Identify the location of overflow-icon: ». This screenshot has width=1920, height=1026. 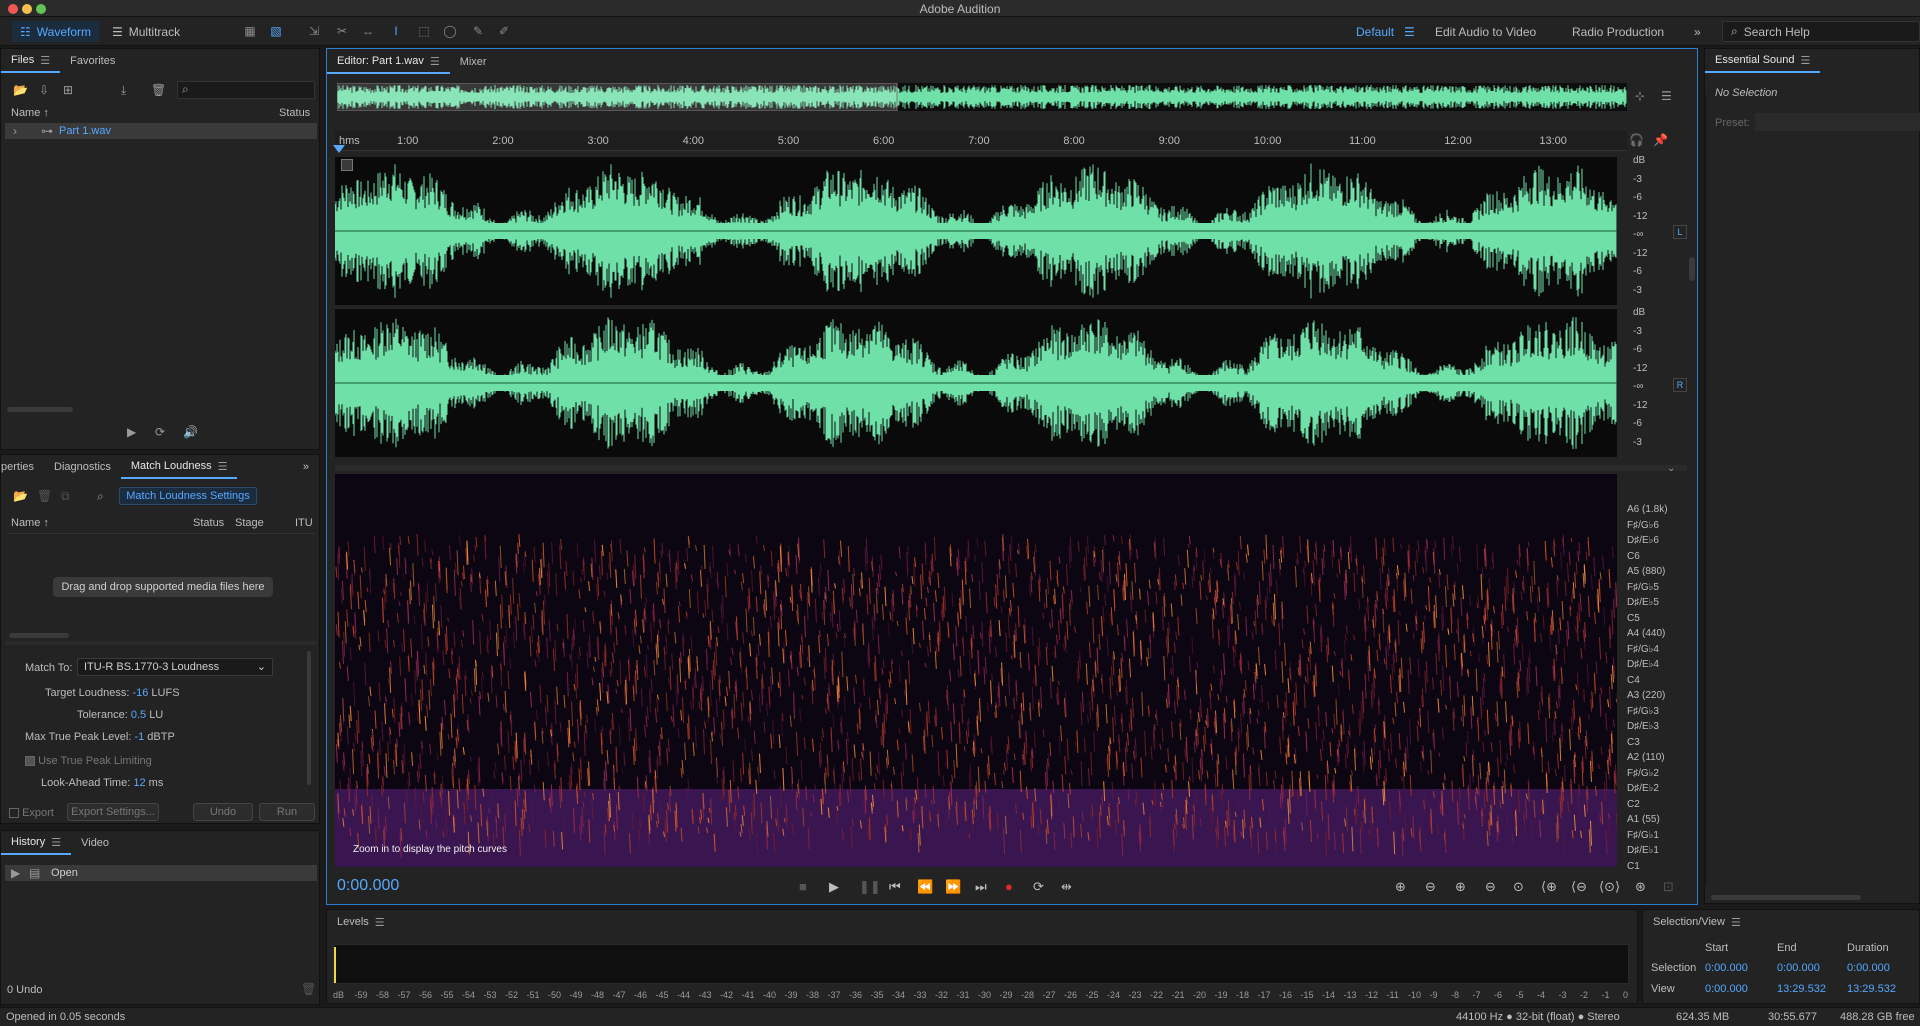
(306, 467).